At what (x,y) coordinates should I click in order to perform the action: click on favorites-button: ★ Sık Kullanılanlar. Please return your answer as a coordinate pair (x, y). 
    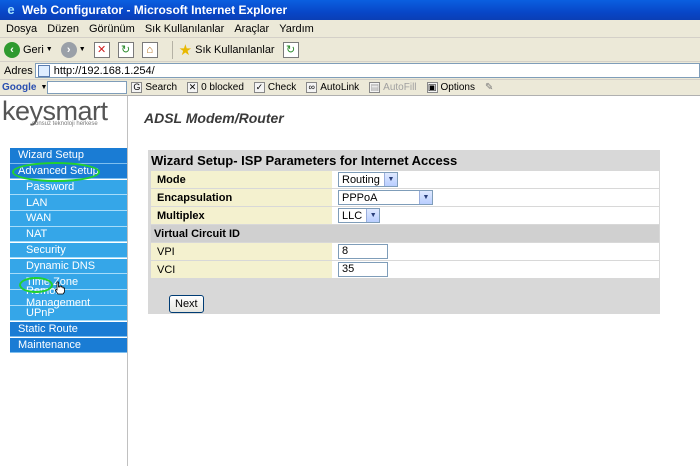
    Looking at the image, I should click on (227, 50).